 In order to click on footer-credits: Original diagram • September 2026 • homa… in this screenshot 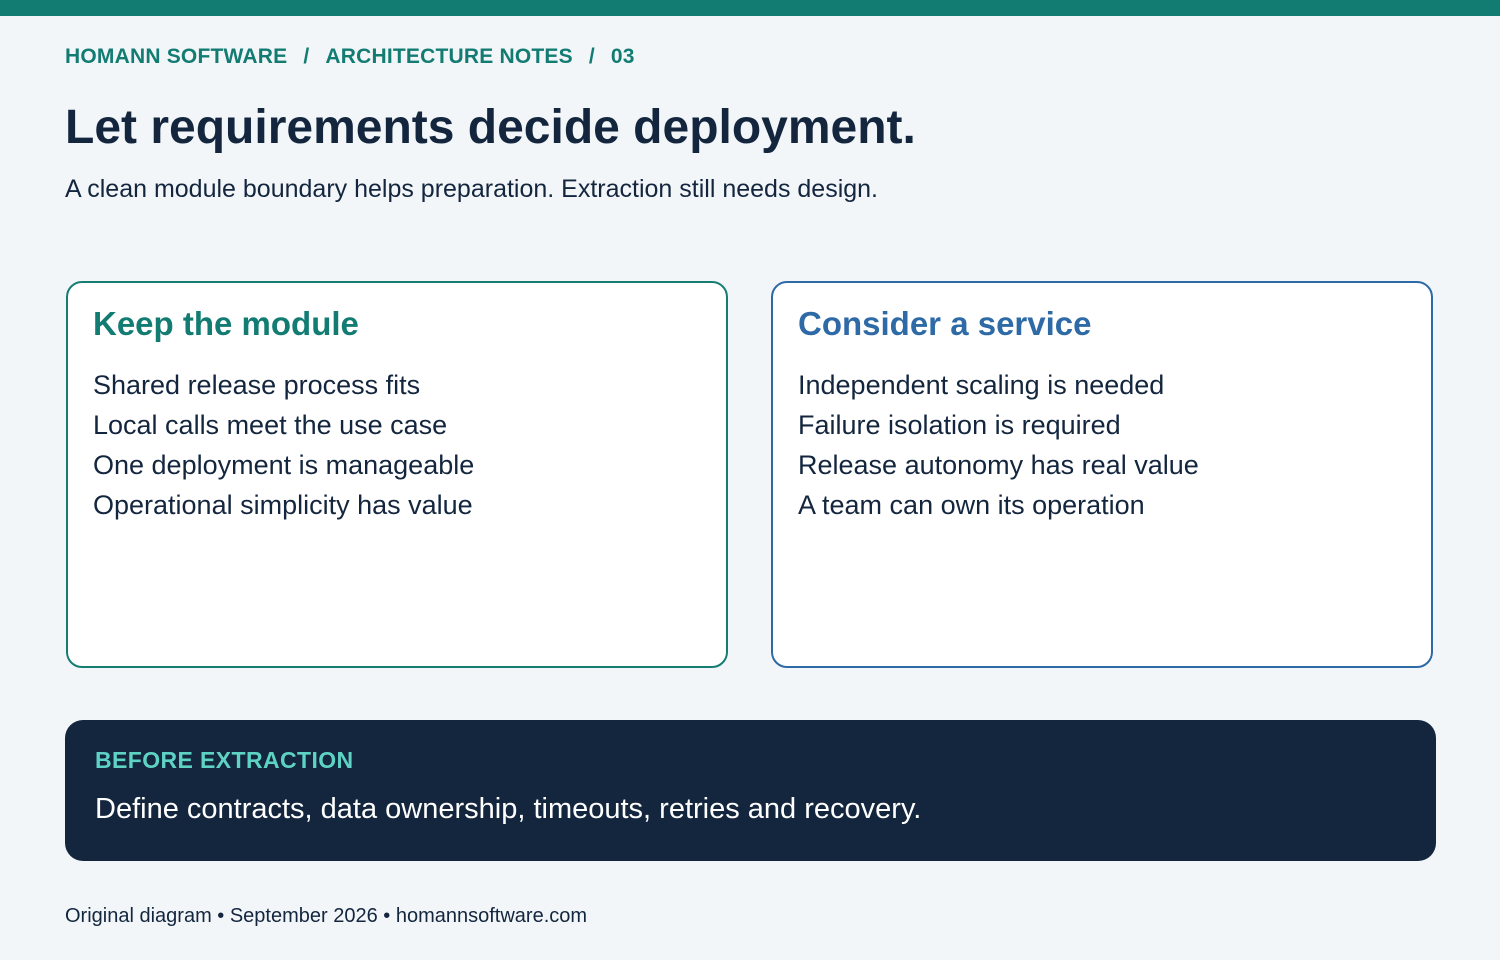, I will do `click(326, 916)`.